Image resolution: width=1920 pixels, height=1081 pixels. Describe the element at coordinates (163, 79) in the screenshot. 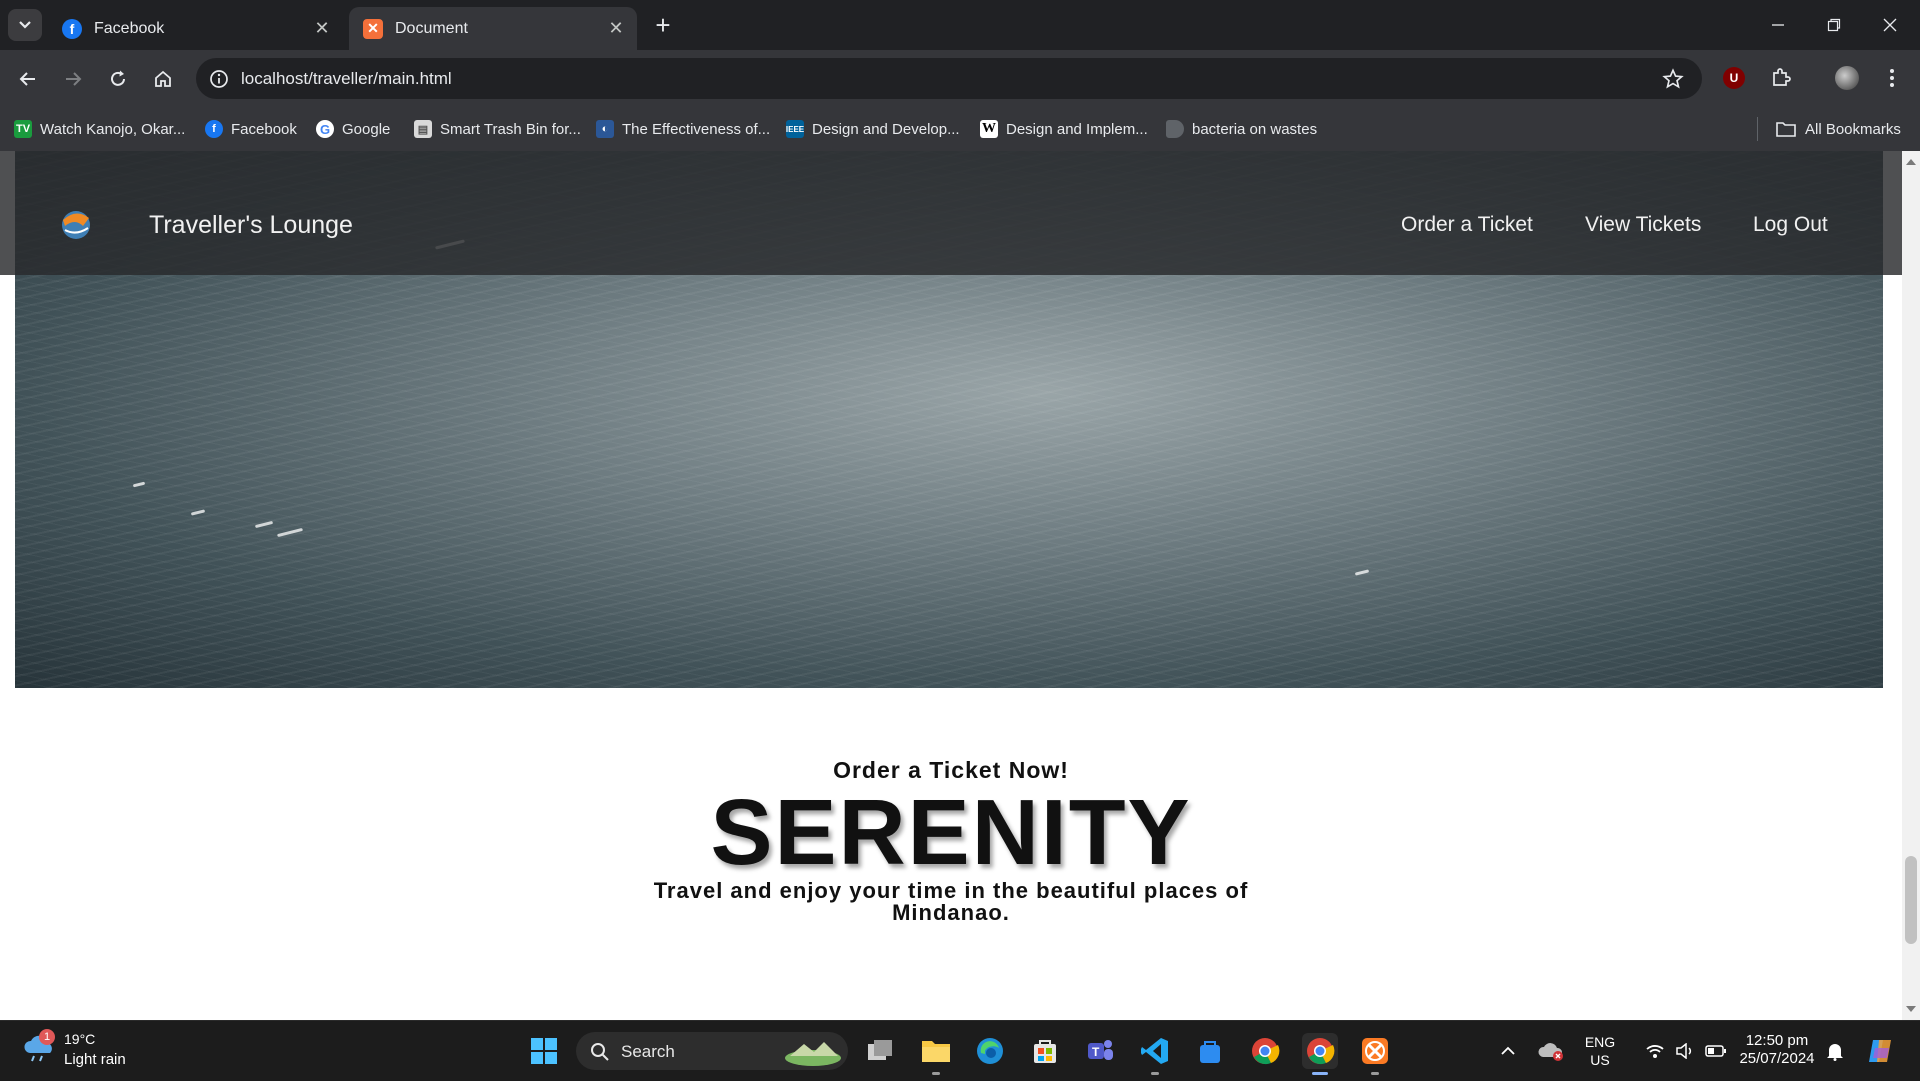

I see `home-button` at that location.